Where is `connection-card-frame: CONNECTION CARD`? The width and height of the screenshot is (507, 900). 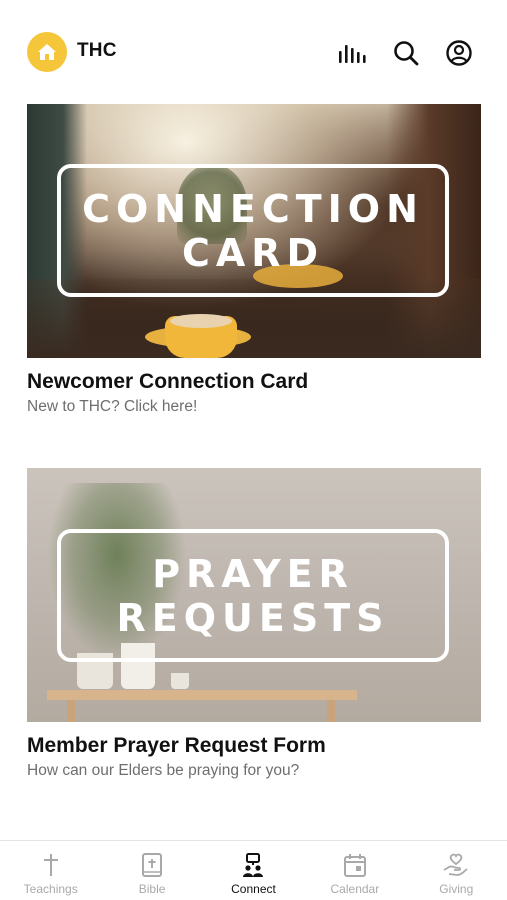 connection-card-frame: CONNECTION CARD is located at coordinates (253, 230).